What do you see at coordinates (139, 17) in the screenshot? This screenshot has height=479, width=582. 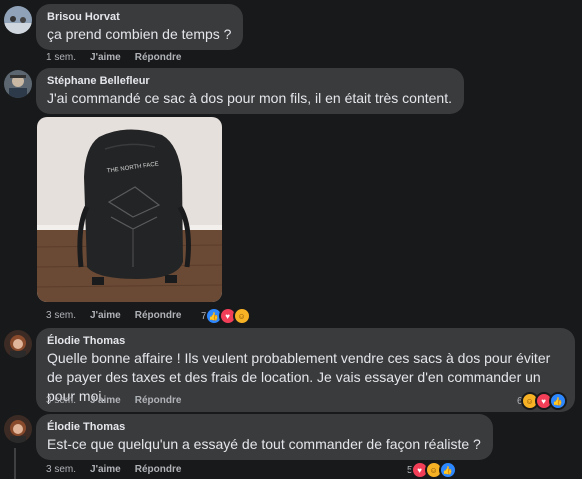 I see `comment-author: Brisou Horvat` at bounding box center [139, 17].